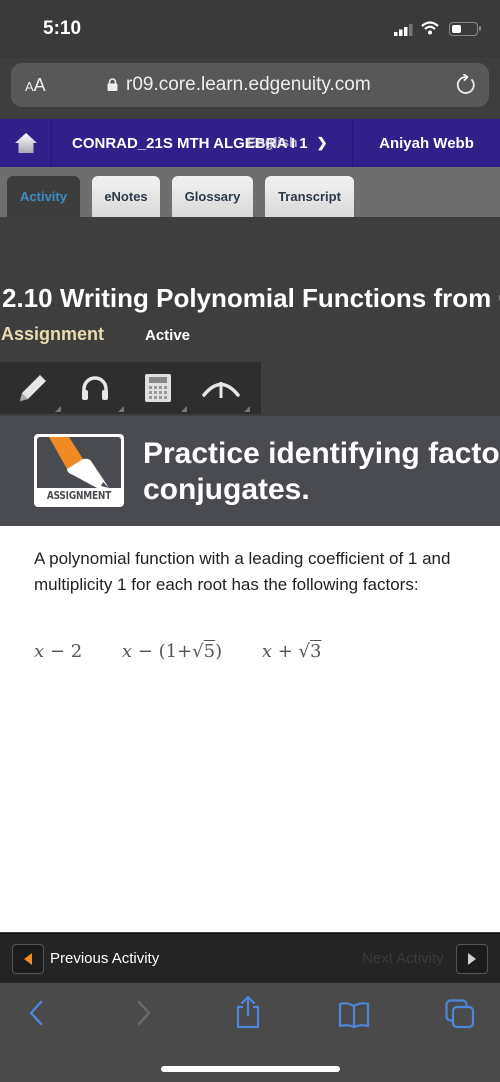 The height and width of the screenshot is (1082, 500). Describe the element at coordinates (403, 30) in the screenshot. I see `signal-icon` at that location.